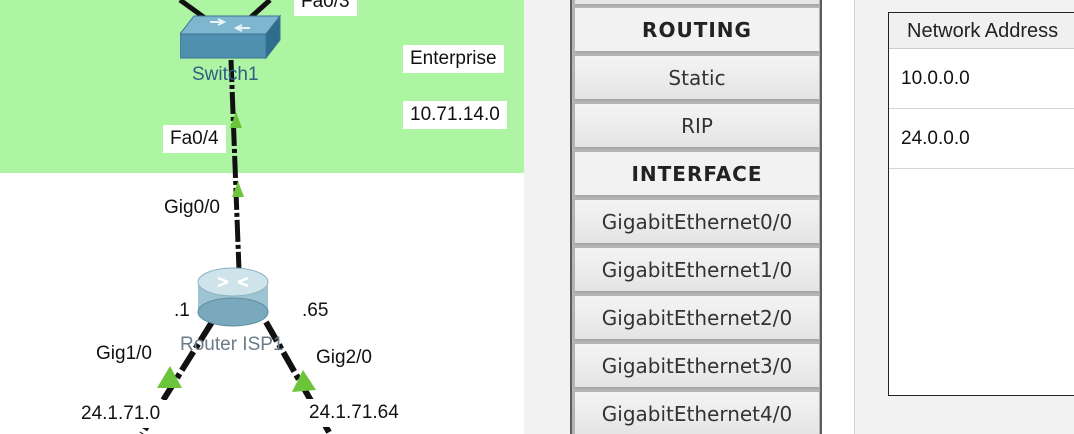 Image resolution: width=1074 pixels, height=434 pixels. What do you see at coordinates (192, 207) in the screenshot?
I see `port-label-gig00: Gig0/0` at bounding box center [192, 207].